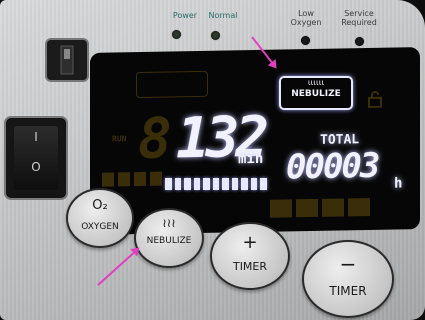  Describe the element at coordinates (316, 93) in the screenshot. I see `nebulize-indicator: ιιιιιι NEBULIZE` at that location.